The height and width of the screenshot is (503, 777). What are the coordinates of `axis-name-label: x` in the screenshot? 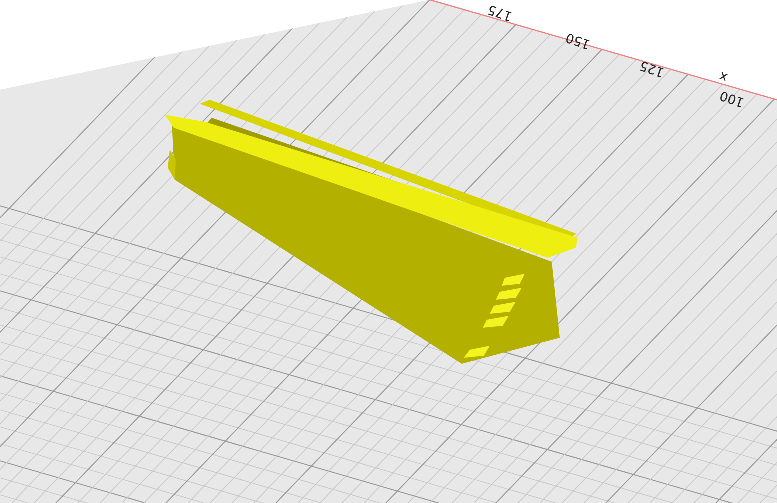 It's located at (724, 76).